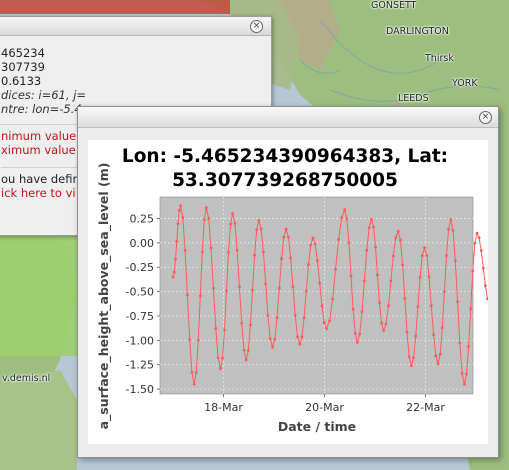  What do you see at coordinates (285, 180) in the screenshot?
I see `chart-title-line2: 53.307739268750005` at bounding box center [285, 180].